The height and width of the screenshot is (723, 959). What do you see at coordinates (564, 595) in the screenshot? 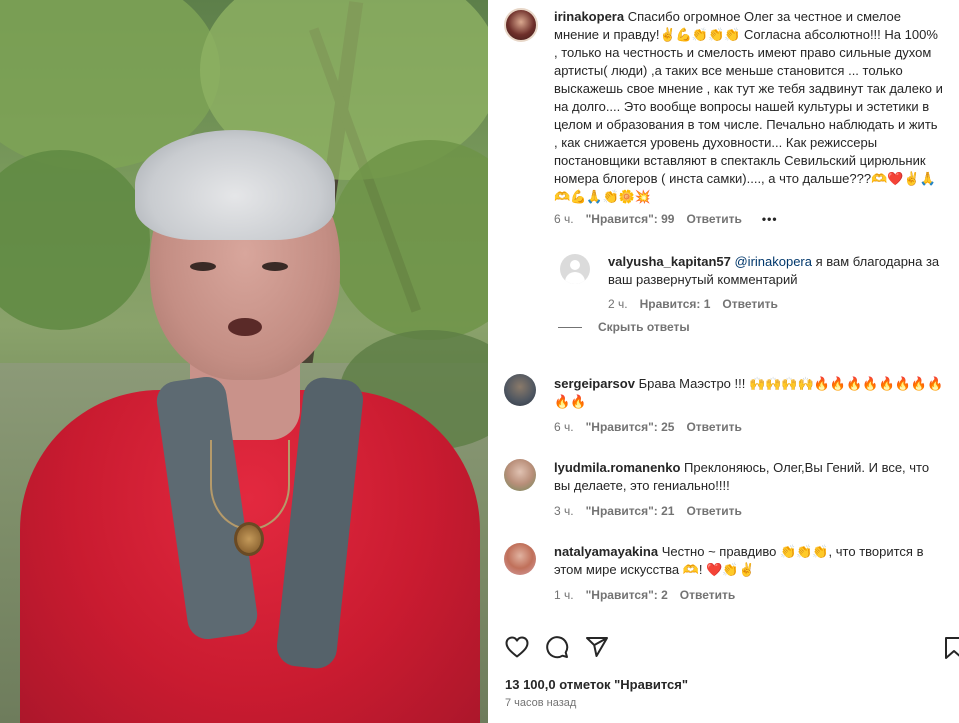
I see `comment-time: 1 ч.` at bounding box center [564, 595].